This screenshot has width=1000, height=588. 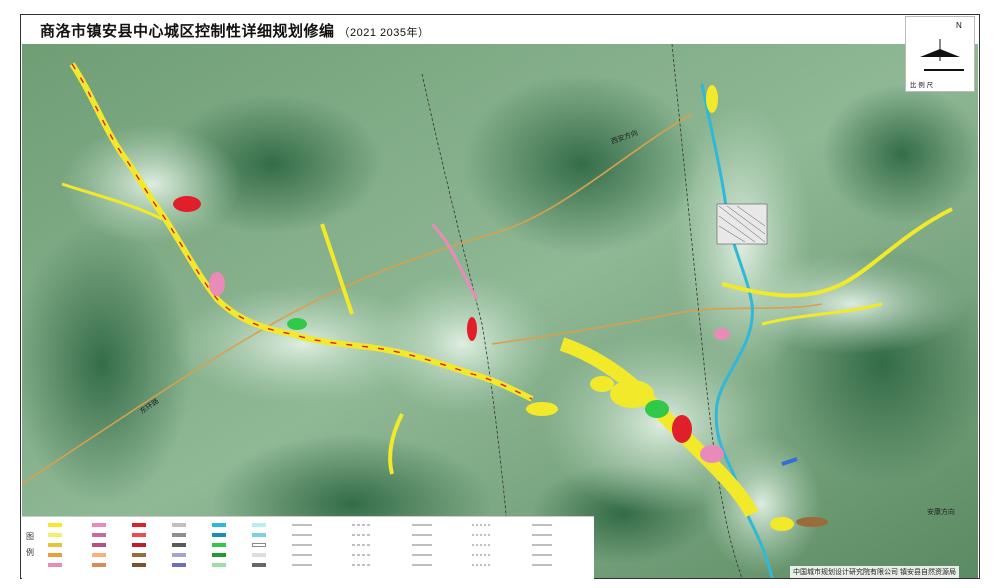 What do you see at coordinates (30, 536) in the screenshot?
I see `legend-side-label-1: 图` at bounding box center [30, 536].